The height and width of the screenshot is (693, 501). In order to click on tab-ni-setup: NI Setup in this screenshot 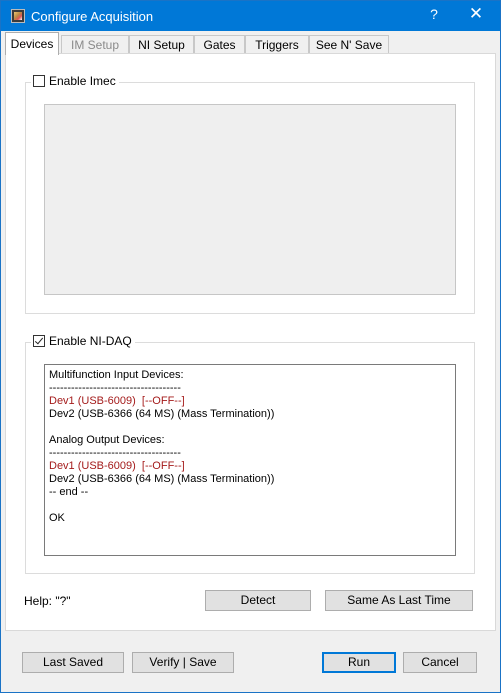, I will do `click(161, 44)`.